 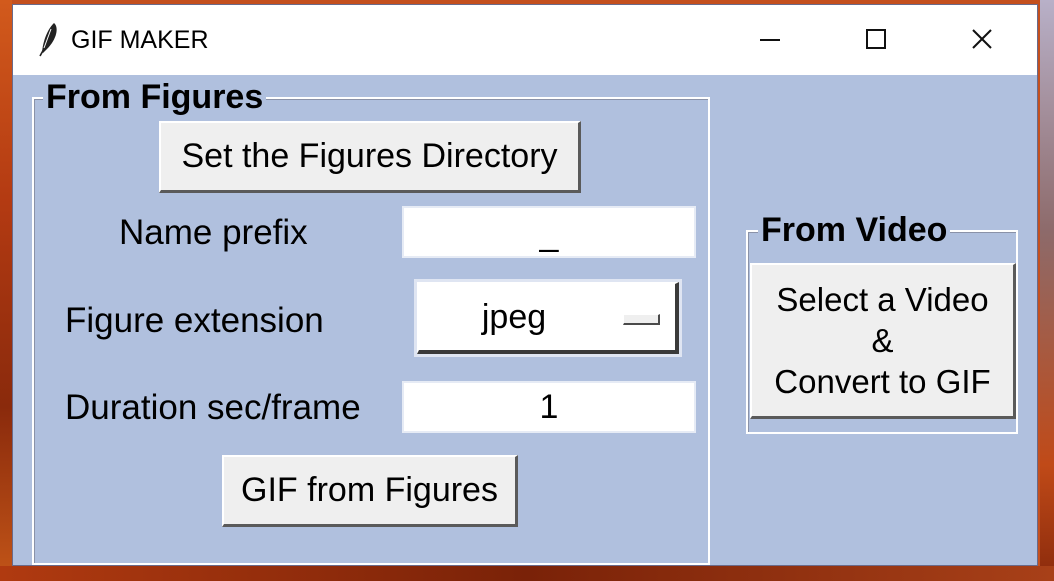 What do you see at coordinates (548, 318) in the screenshot?
I see `figure-extension-select: jpeg` at bounding box center [548, 318].